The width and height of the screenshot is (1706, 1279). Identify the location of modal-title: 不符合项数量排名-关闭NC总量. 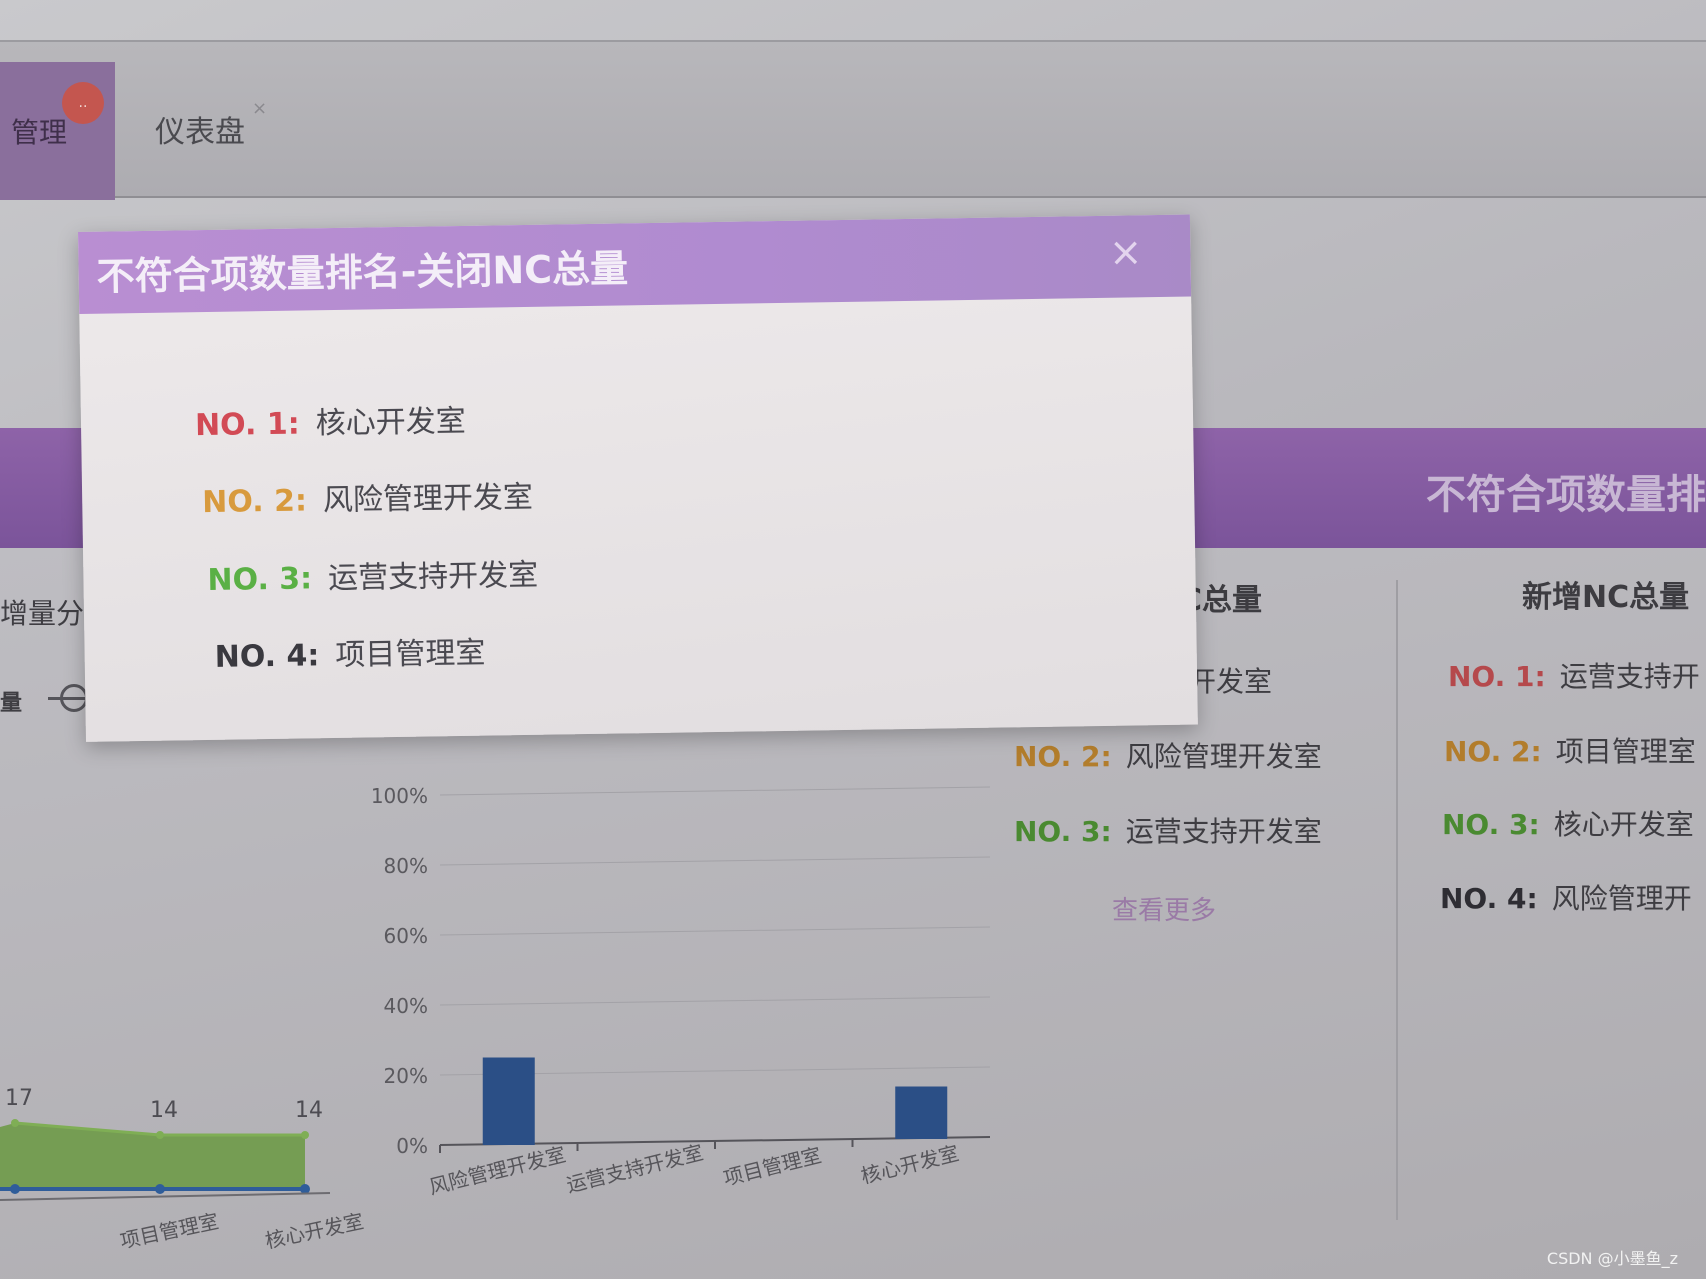
(362, 272).